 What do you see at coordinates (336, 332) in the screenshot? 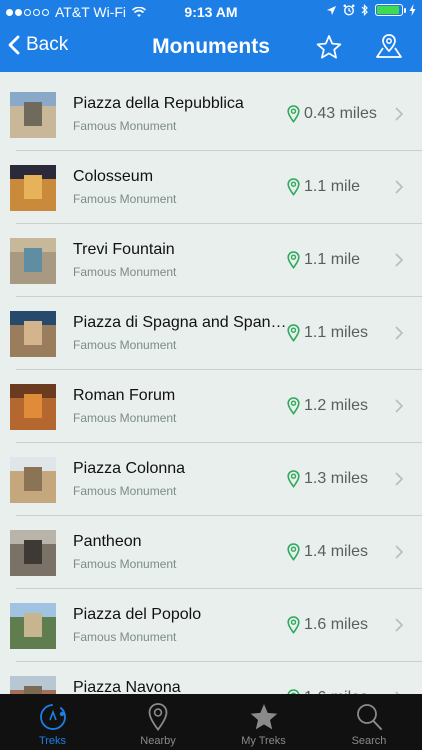
I see `distance-label: 1.1 miles` at bounding box center [336, 332].